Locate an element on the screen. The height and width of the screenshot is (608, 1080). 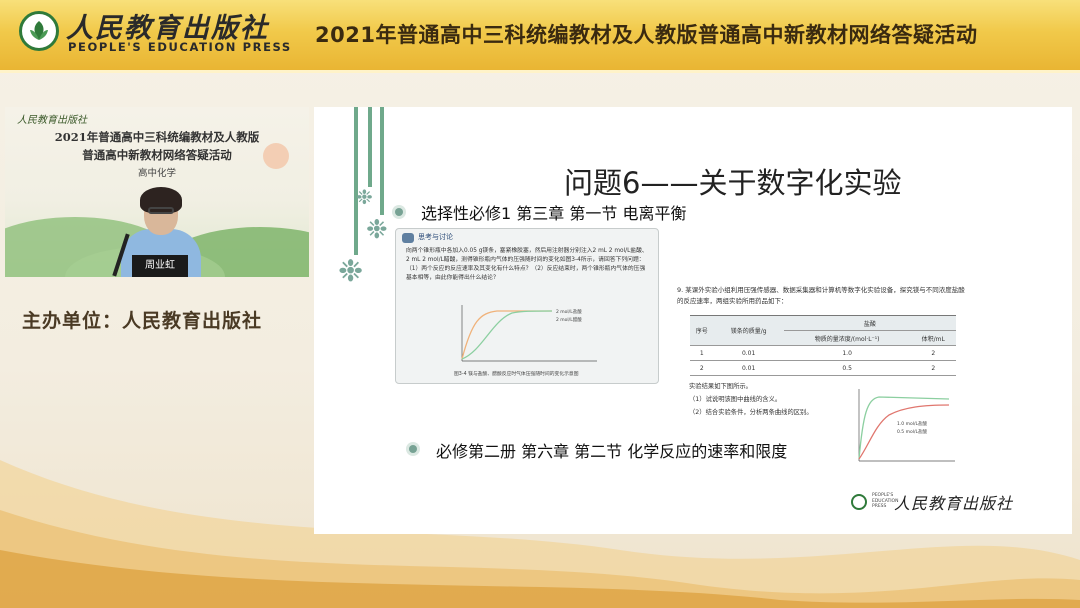
excerpt-heading: 思考与讨论 is located at coordinates (435, 237).